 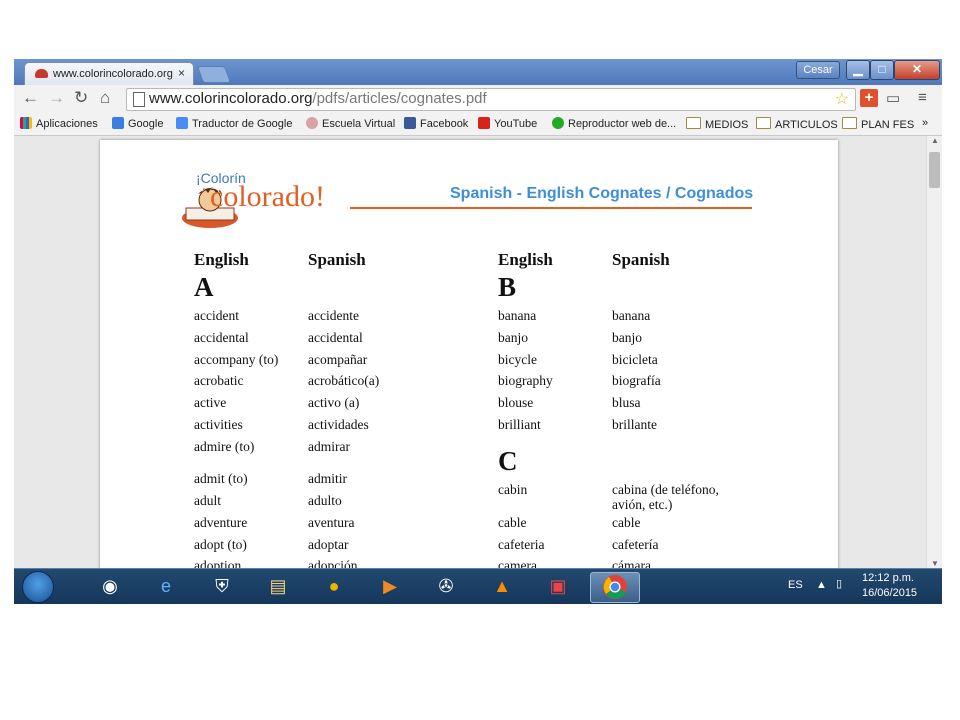 What do you see at coordinates (517, 359) in the screenshot?
I see `word-en: bicycle` at bounding box center [517, 359].